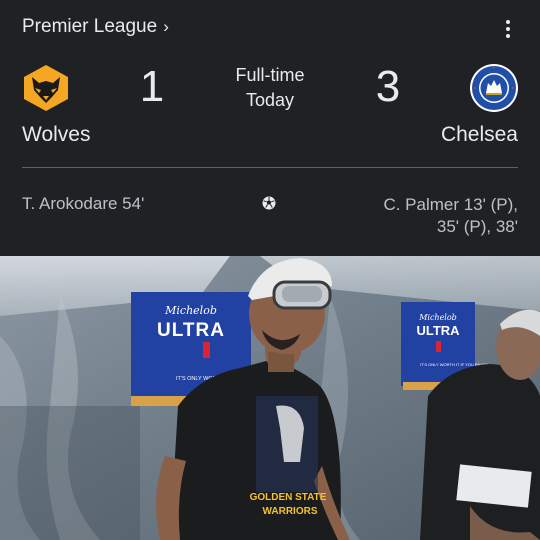 This screenshot has height=540, width=540. What do you see at coordinates (46, 88) in the screenshot?
I see `wolves-crest-icon` at bounding box center [46, 88].